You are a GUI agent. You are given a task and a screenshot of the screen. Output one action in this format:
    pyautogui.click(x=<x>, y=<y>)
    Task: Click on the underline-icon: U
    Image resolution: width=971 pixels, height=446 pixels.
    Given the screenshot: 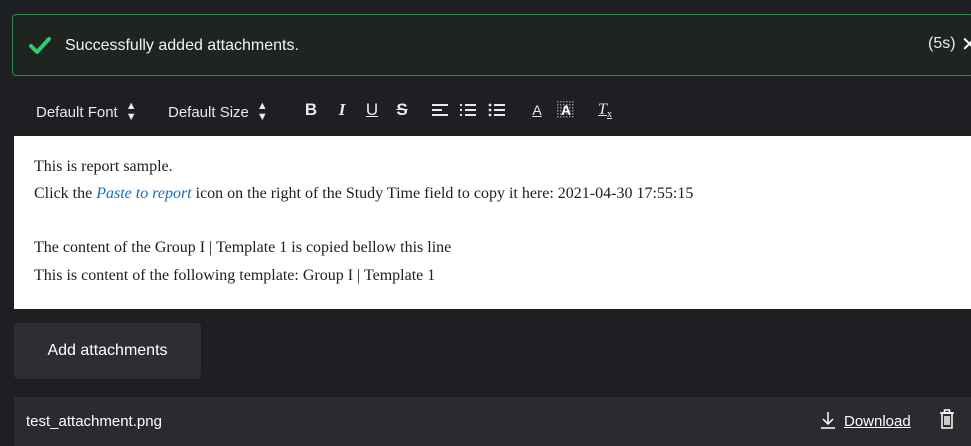 What is the action you would take?
    pyautogui.click(x=372, y=109)
    